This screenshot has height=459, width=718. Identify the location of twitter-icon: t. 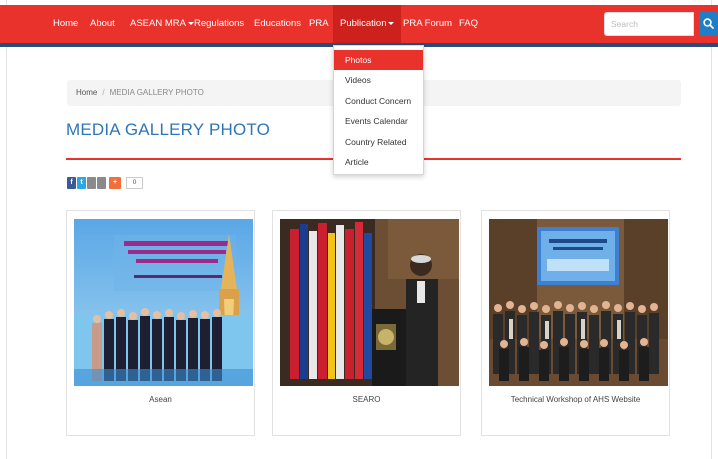
(81, 183).